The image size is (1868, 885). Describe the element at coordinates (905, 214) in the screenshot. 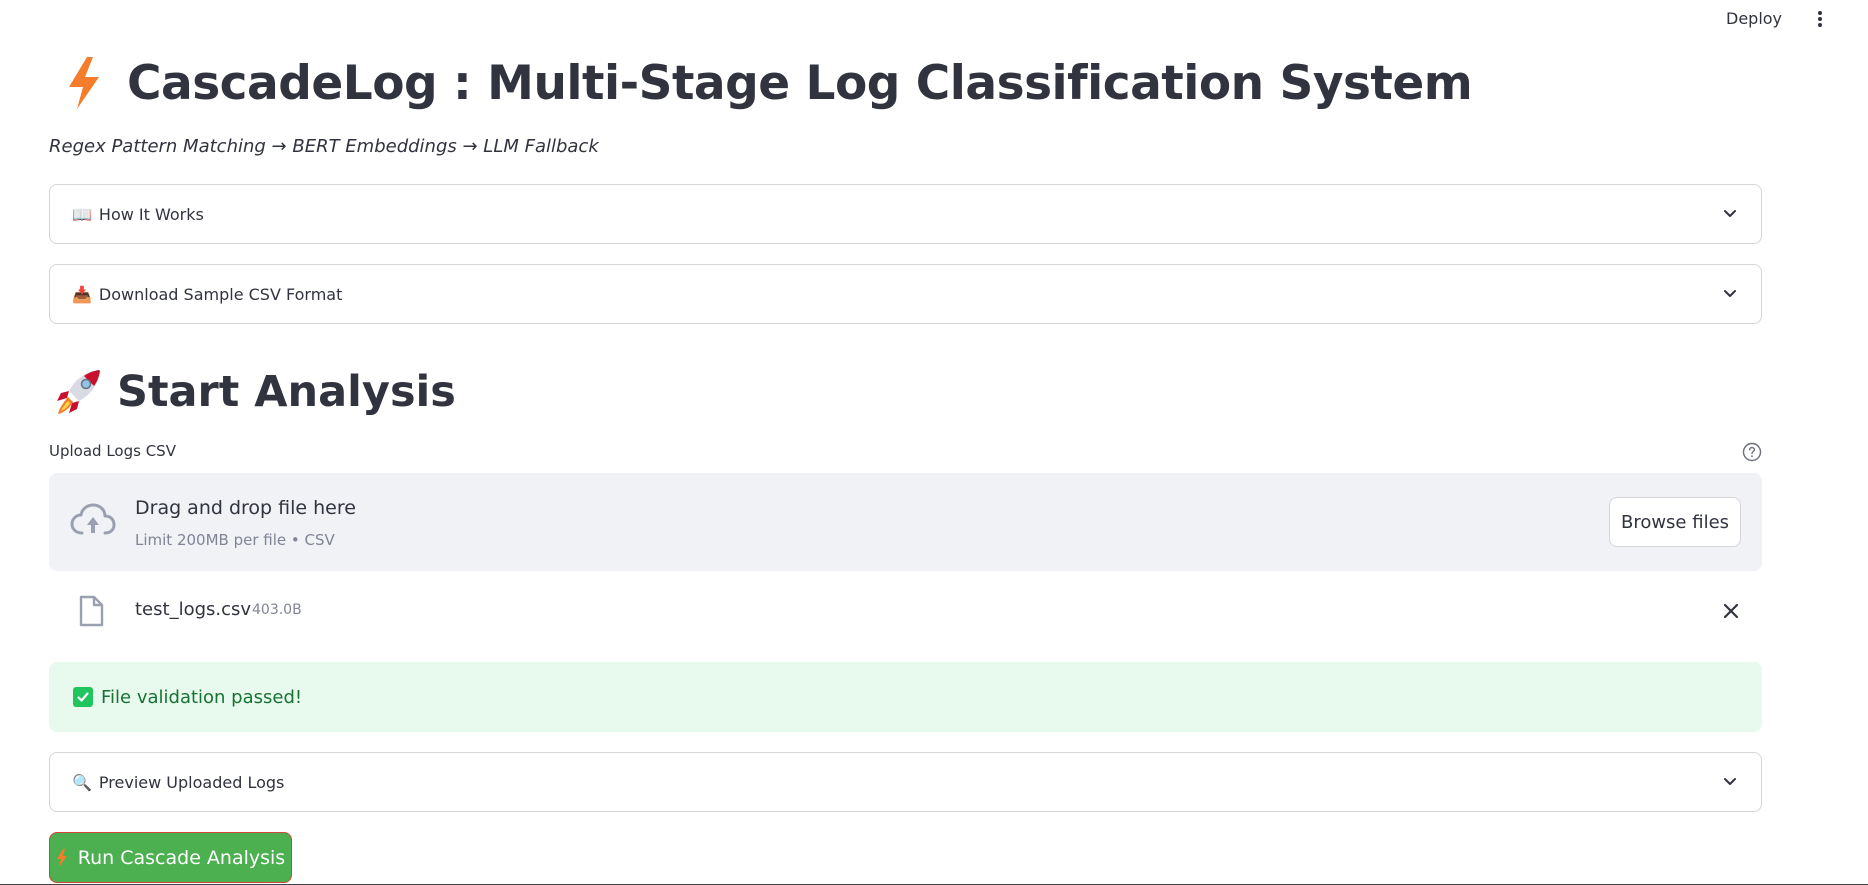

I see `expander-how-it-works: 📖 How It Works` at that location.